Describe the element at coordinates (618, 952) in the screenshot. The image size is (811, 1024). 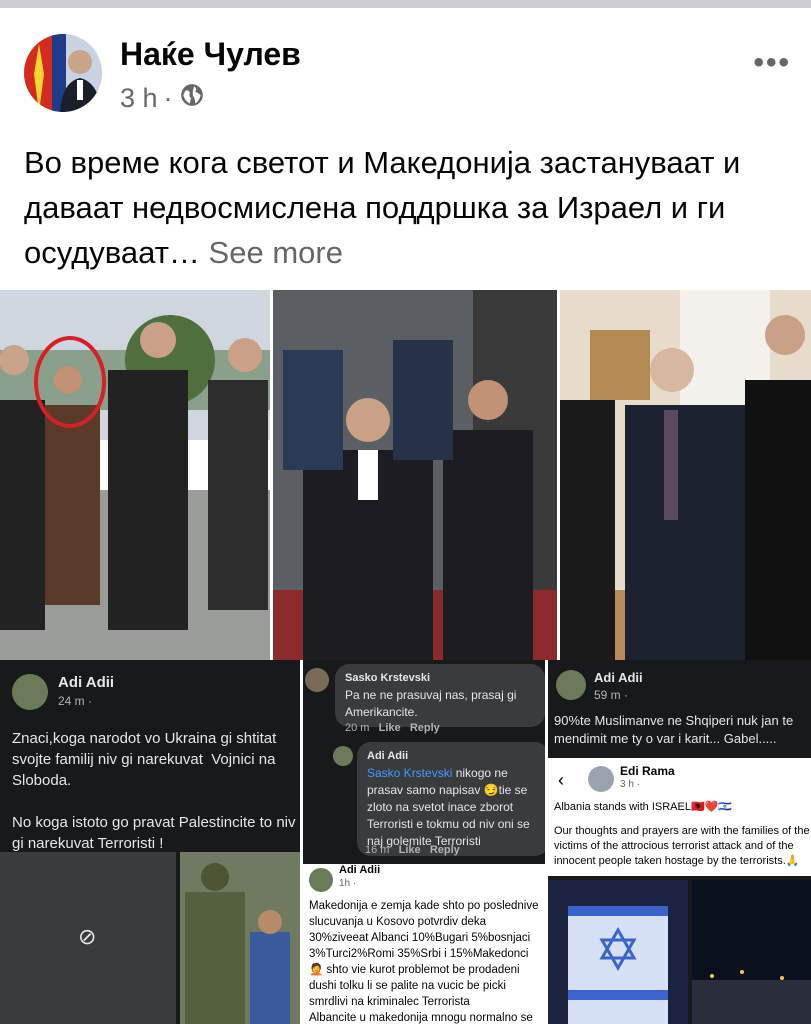
I see `building-photo` at that location.